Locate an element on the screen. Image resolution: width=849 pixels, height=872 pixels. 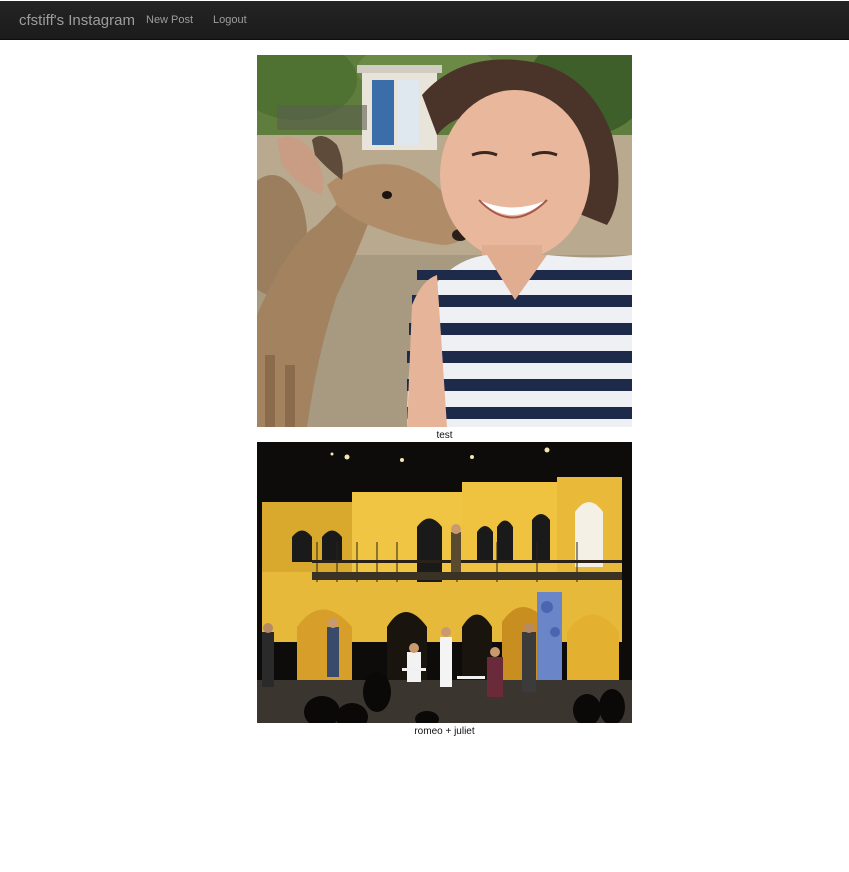
new-post-link: New Post is located at coordinates (169, 20).